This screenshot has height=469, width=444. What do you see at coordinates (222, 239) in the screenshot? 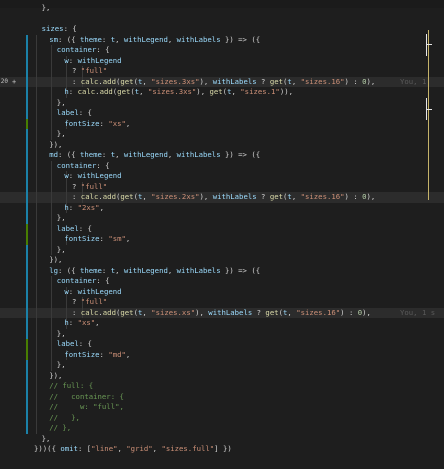
I see `code-line: fontSize: "sm",` at bounding box center [222, 239].